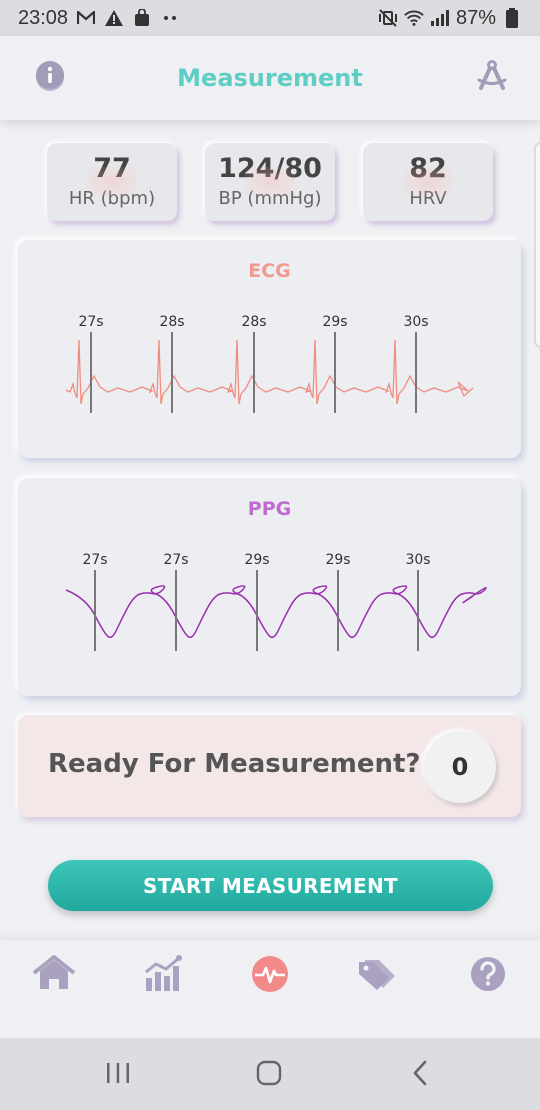 This screenshot has height=1110, width=540. I want to click on tags-icon, so click(378, 976).